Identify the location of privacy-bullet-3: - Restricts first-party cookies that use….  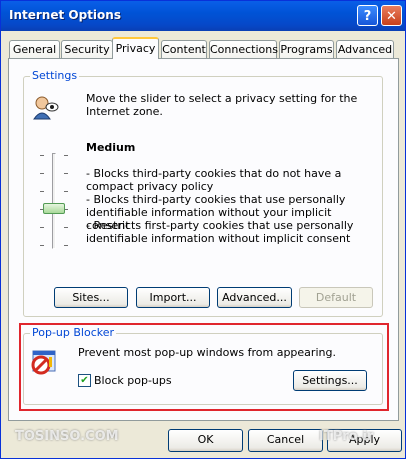
(220, 232).